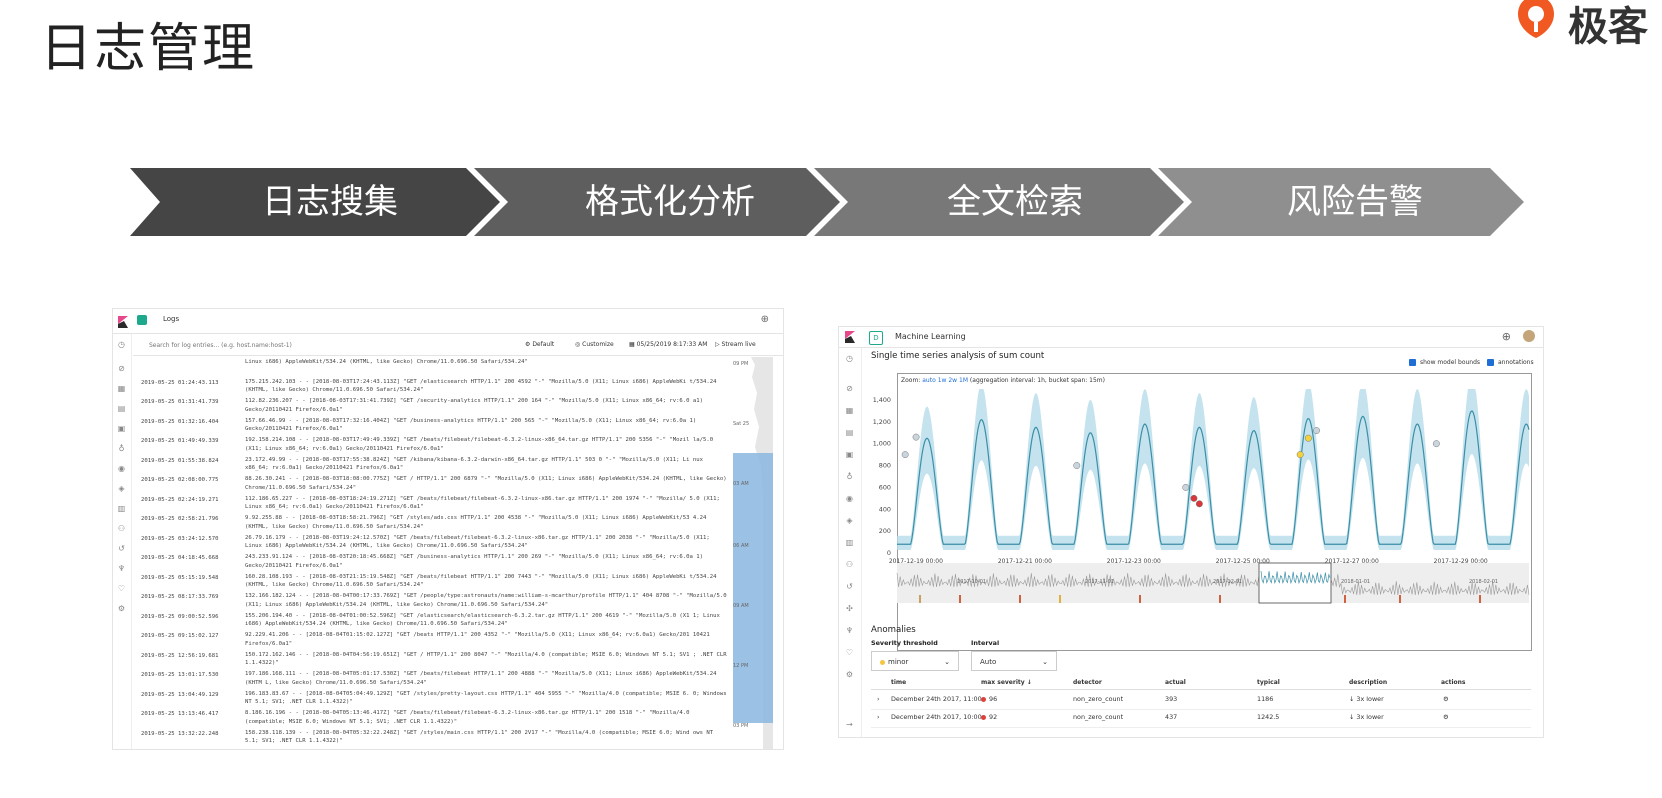 This screenshot has height=798, width=1662. I want to click on default-button: ⚙ Default, so click(539, 344).